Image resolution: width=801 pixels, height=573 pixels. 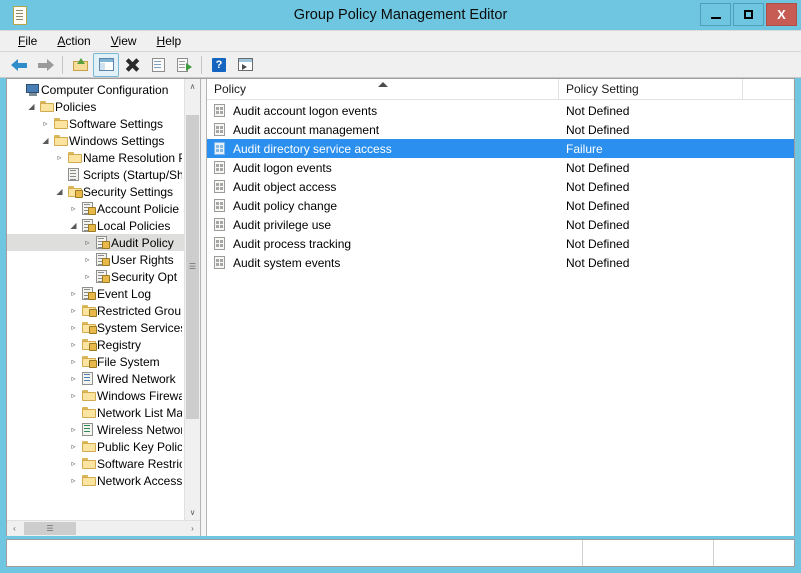 I want to click on tree-vscroll-thumb: ☰, so click(x=192, y=266).